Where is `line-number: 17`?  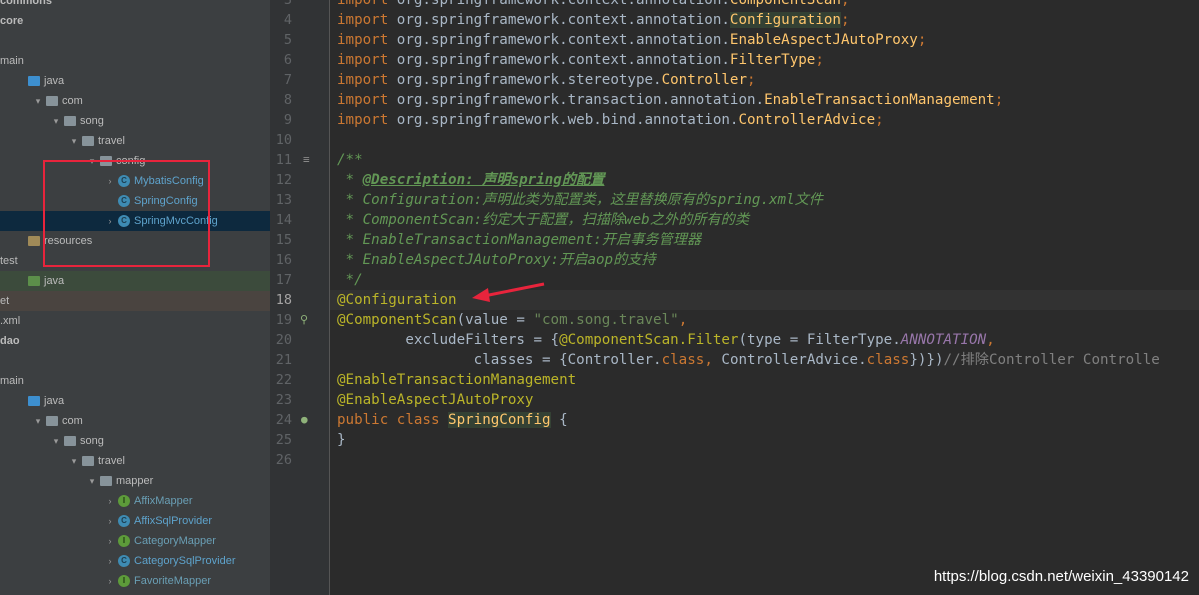 line-number: 17 is located at coordinates (283, 280).